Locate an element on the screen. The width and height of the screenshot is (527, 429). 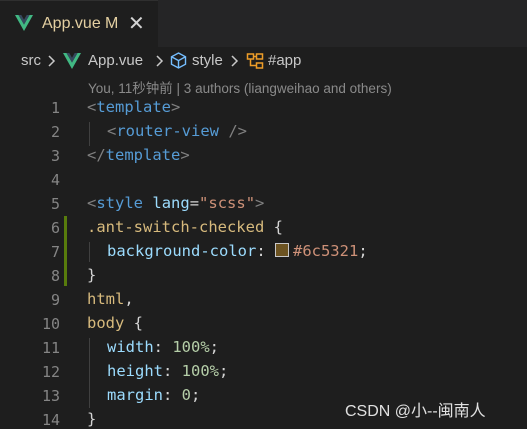
breadcrumb-file: App.vue is located at coordinates (115, 60).